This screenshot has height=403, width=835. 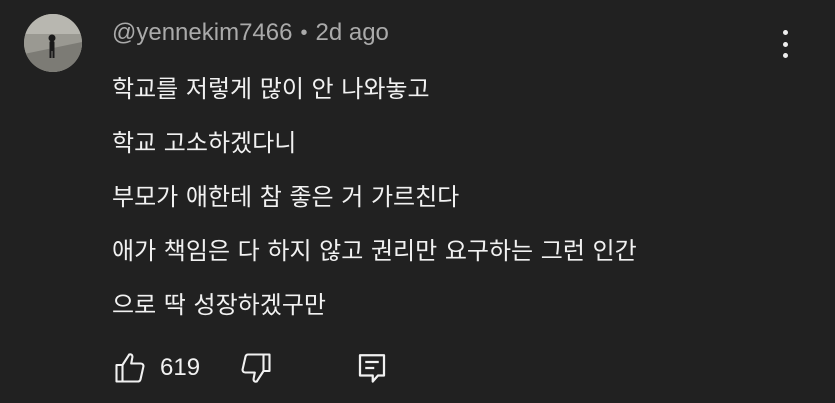 What do you see at coordinates (351, 33) in the screenshot?
I see `comment-timestamp: 2d ago` at bounding box center [351, 33].